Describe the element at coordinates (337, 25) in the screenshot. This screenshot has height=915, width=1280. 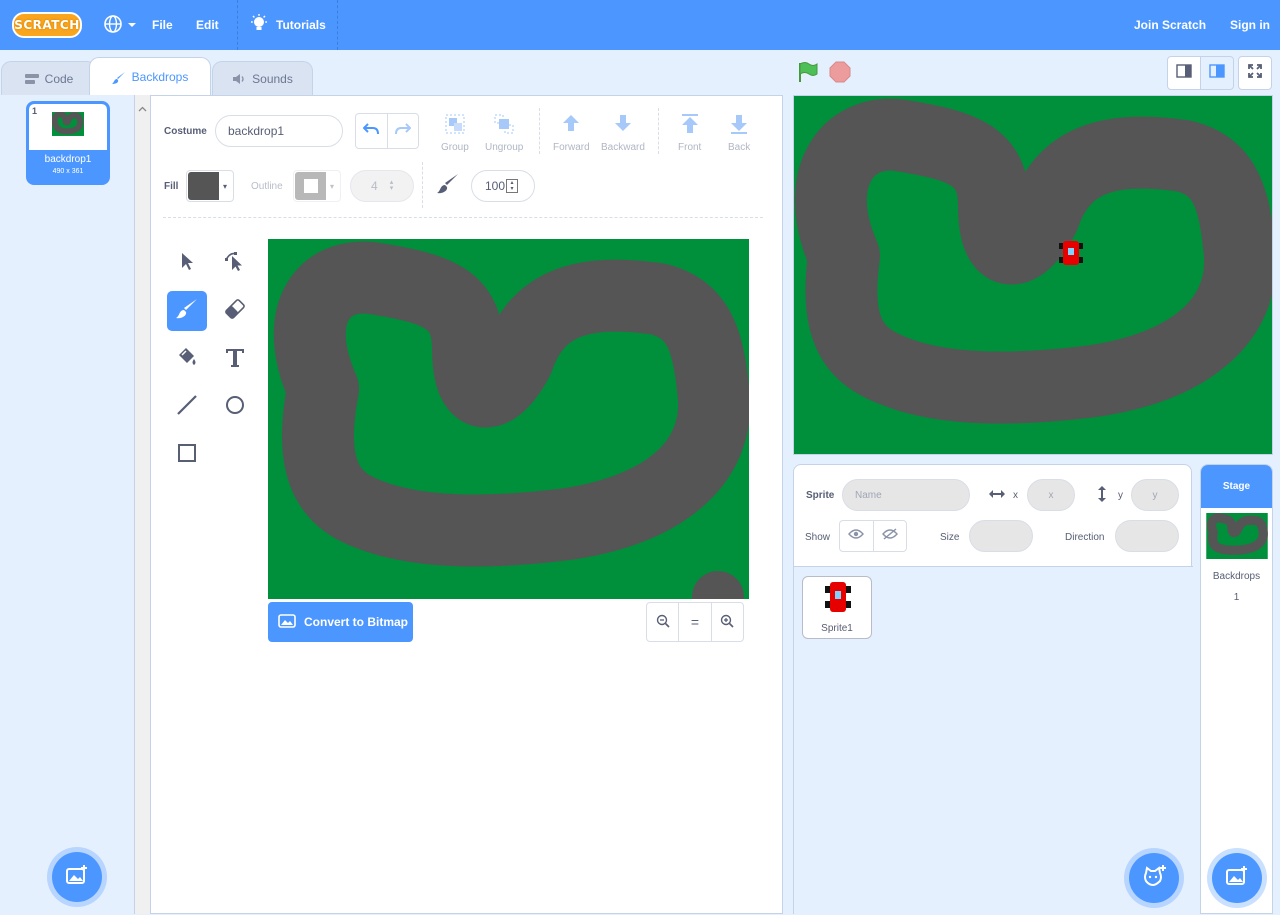
I see `menu-divider` at that location.